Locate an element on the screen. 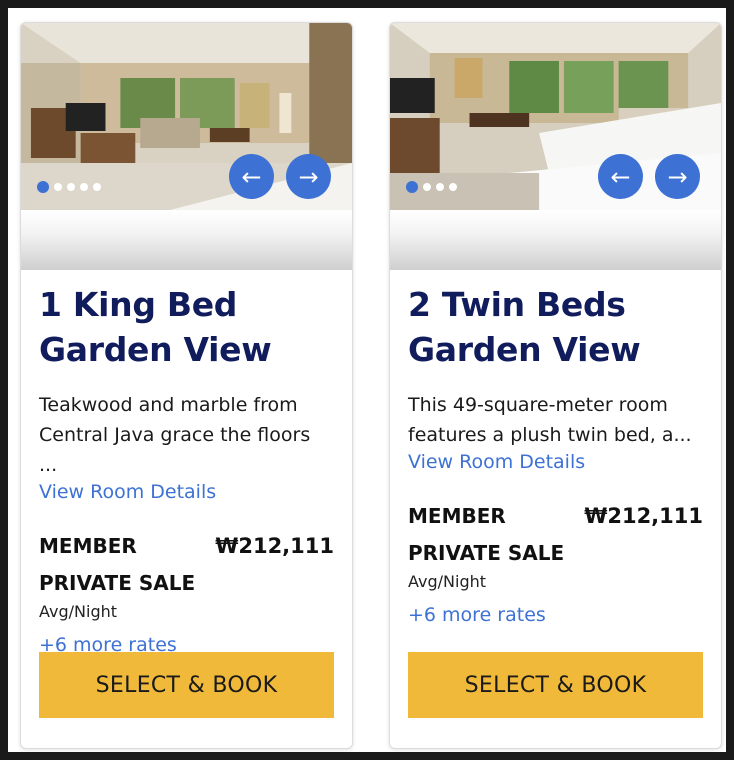 The height and width of the screenshot is (760, 734). more-rates-link: +6 more rates is located at coordinates (555, 615).